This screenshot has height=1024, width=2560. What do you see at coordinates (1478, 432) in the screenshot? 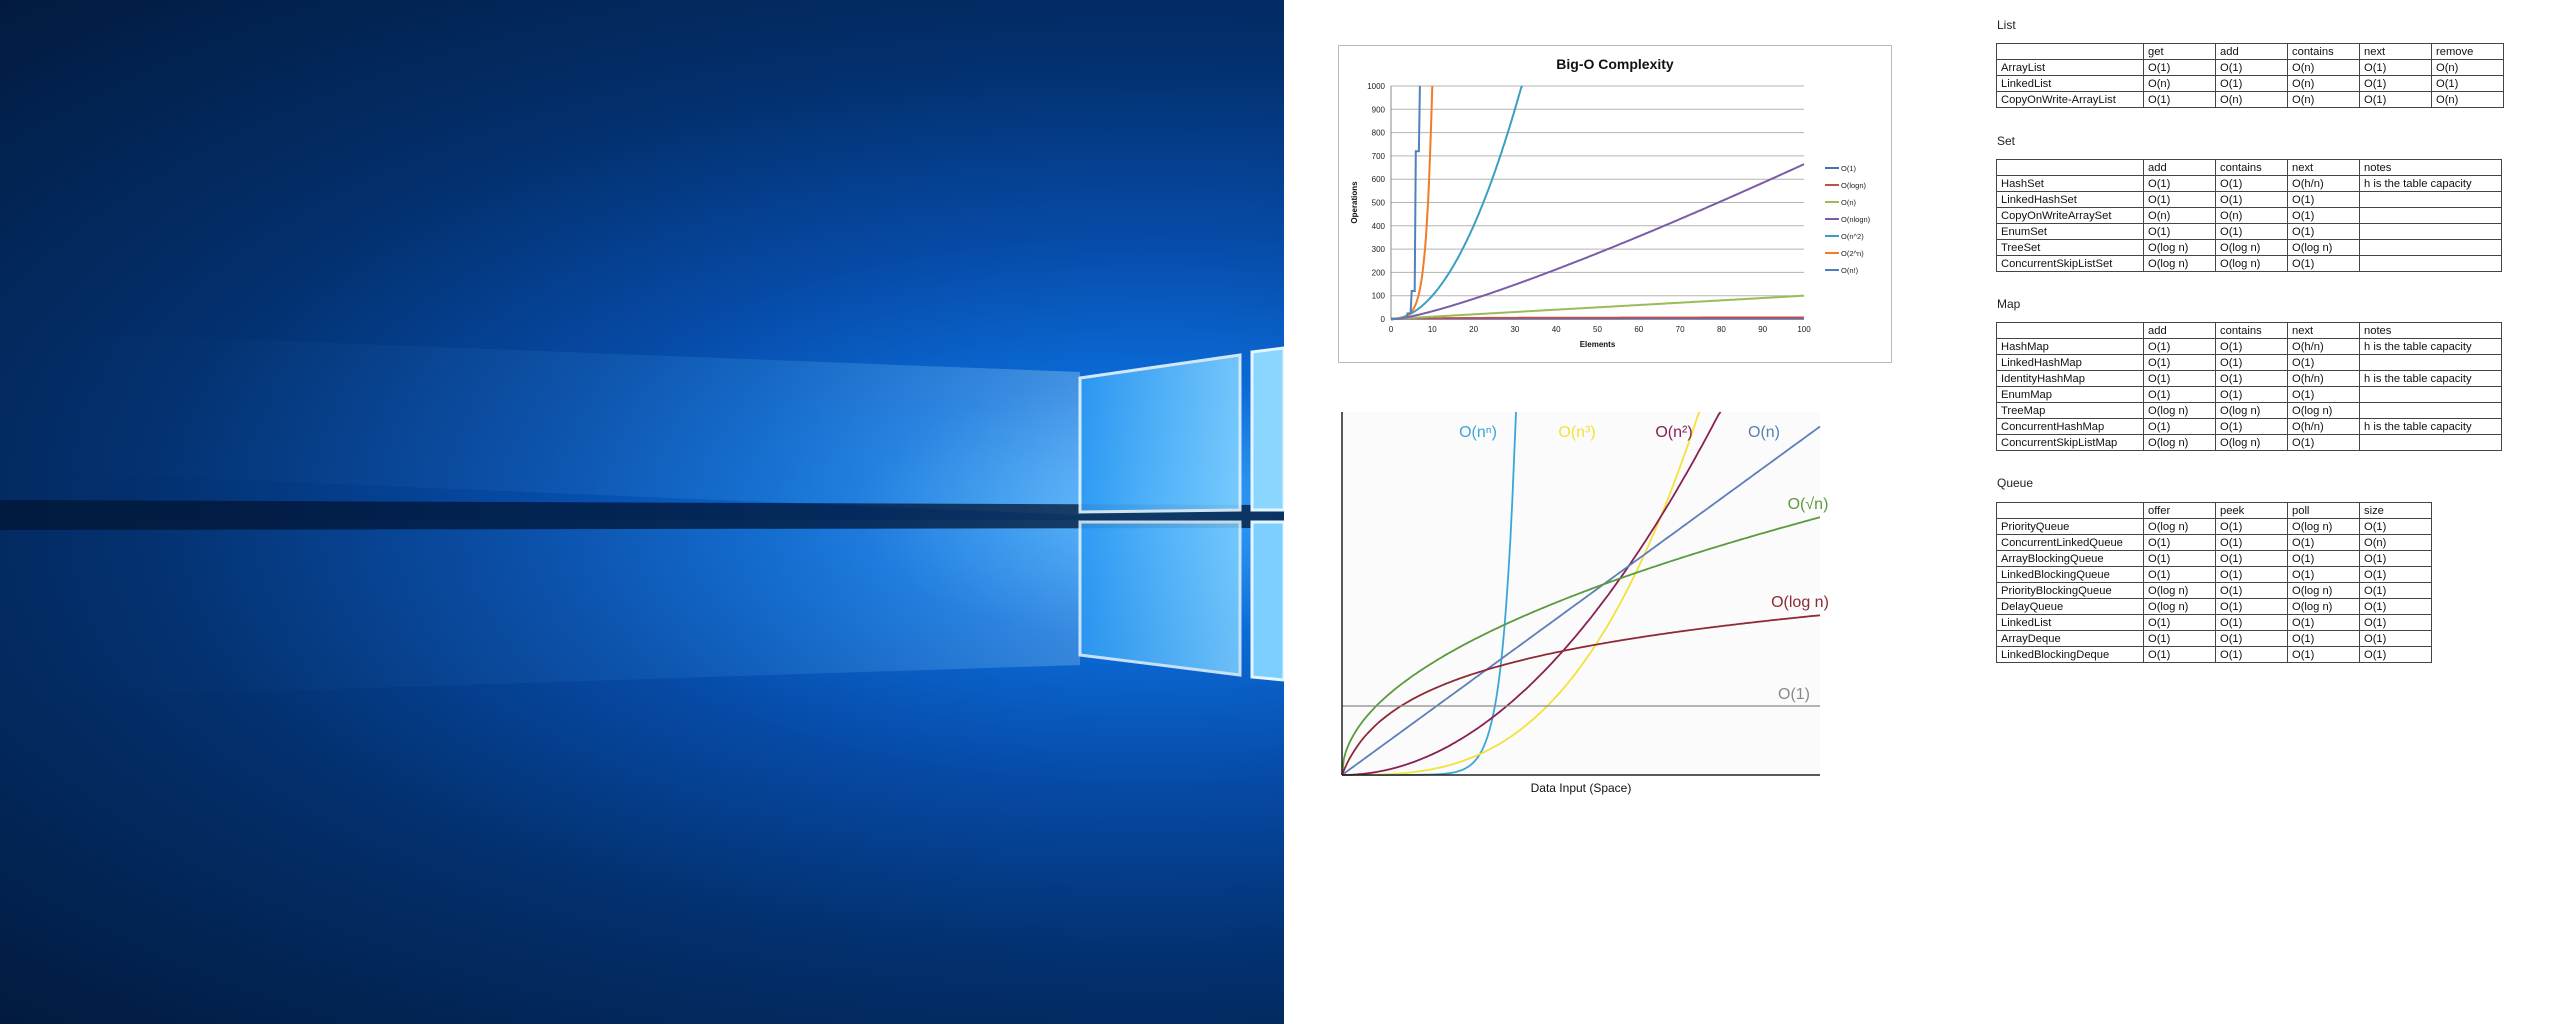
I see `series-label: O(nⁿ)` at bounding box center [1478, 432].